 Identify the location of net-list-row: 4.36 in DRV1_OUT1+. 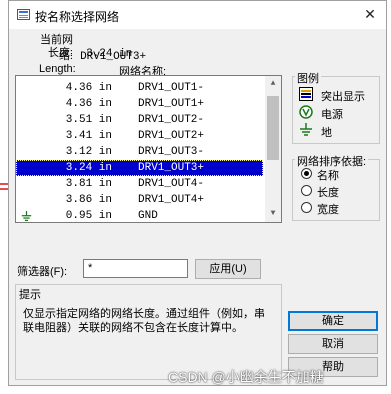
(139, 104).